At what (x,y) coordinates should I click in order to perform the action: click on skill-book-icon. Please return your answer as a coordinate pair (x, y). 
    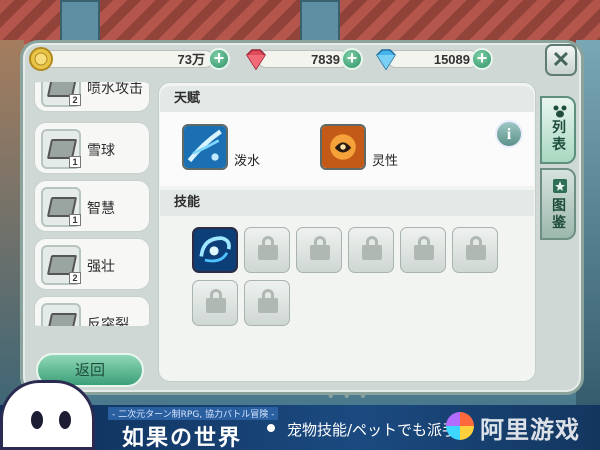
    Looking at the image, I should click on (62, 319).